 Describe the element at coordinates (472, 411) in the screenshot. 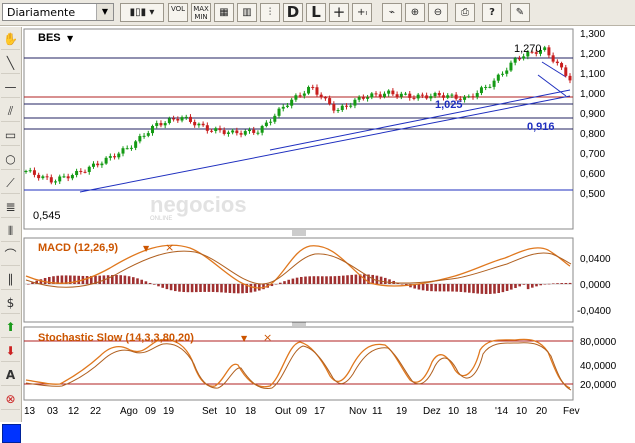

I see `x-tick-label: 18` at that location.